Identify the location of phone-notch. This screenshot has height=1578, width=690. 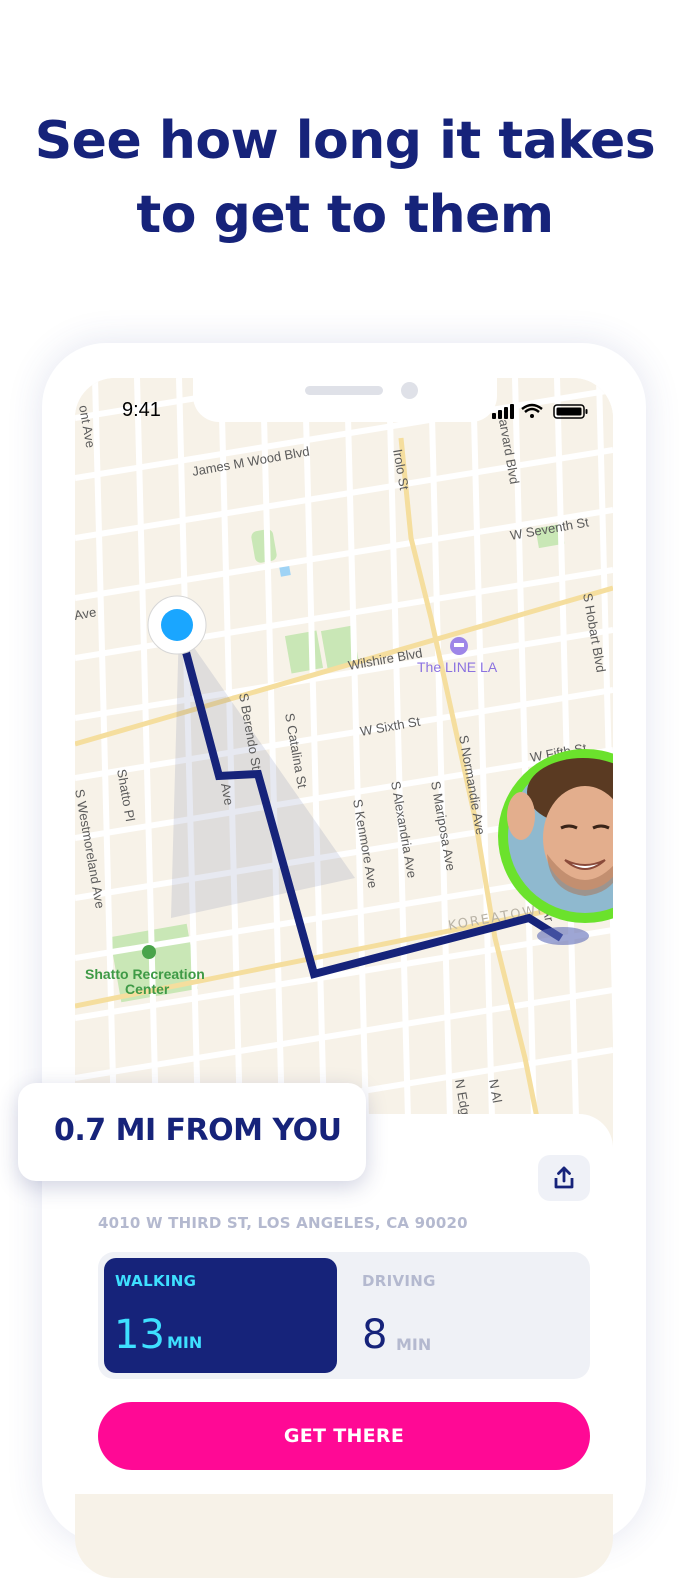
(345, 400).